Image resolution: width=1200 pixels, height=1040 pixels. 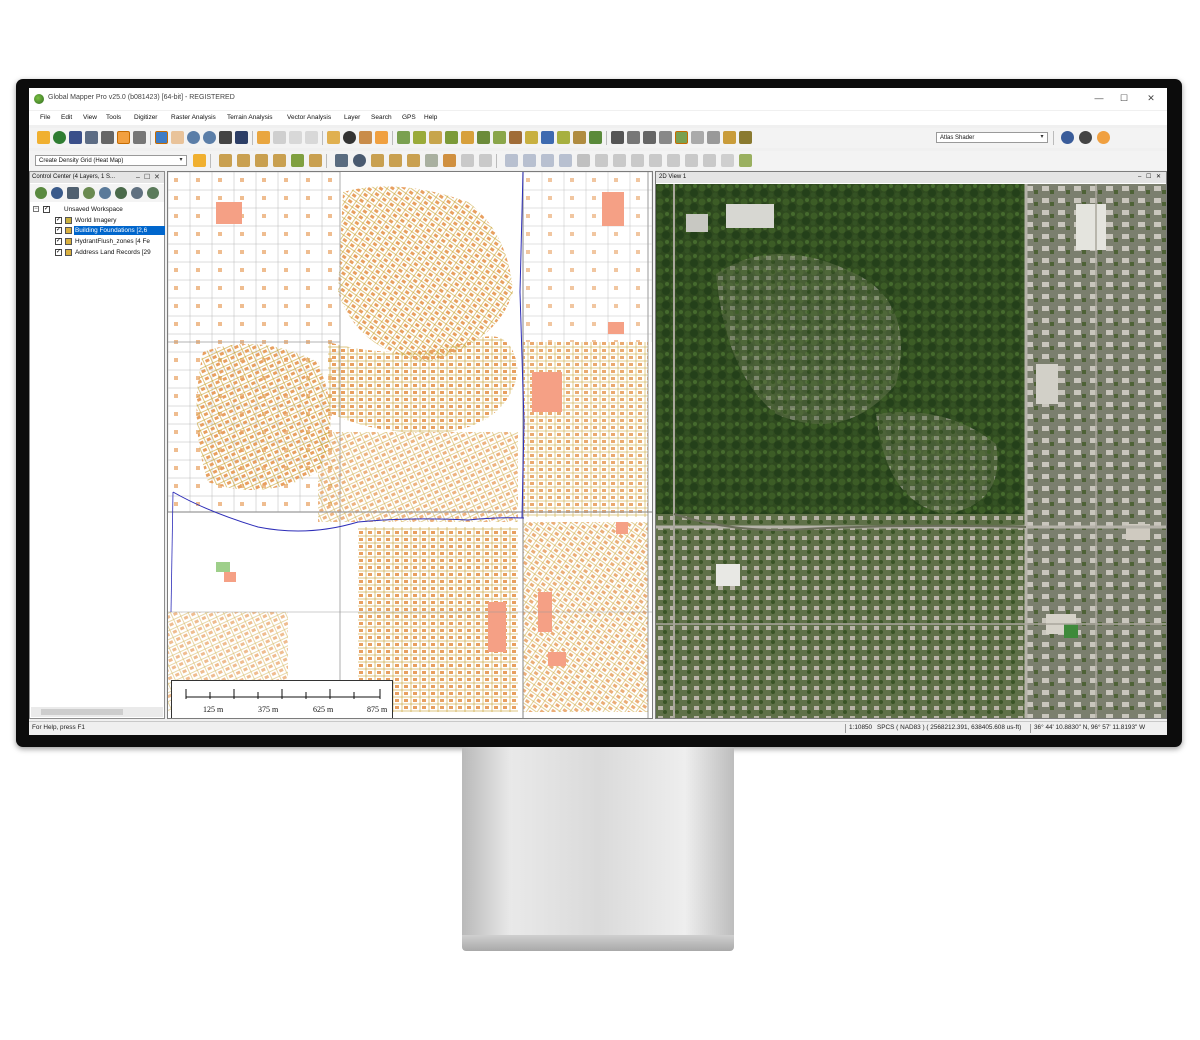 What do you see at coordinates (529, 160) in the screenshot?
I see `rotate-icon` at bounding box center [529, 160].